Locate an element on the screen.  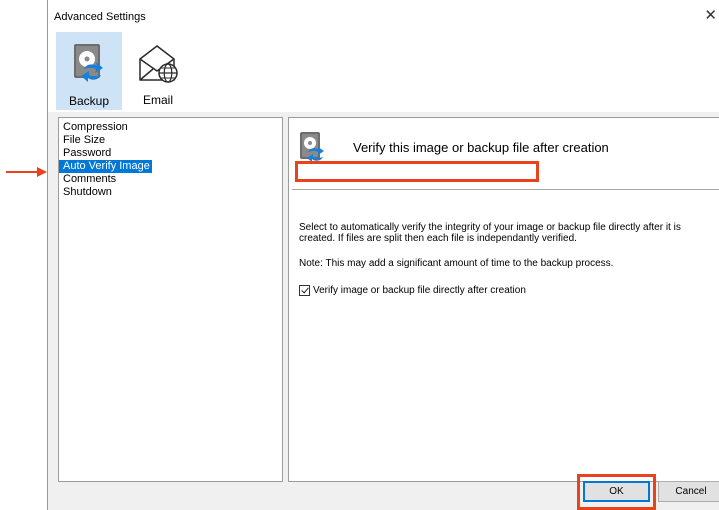
ok-button: OK is located at coordinates (616, 491).